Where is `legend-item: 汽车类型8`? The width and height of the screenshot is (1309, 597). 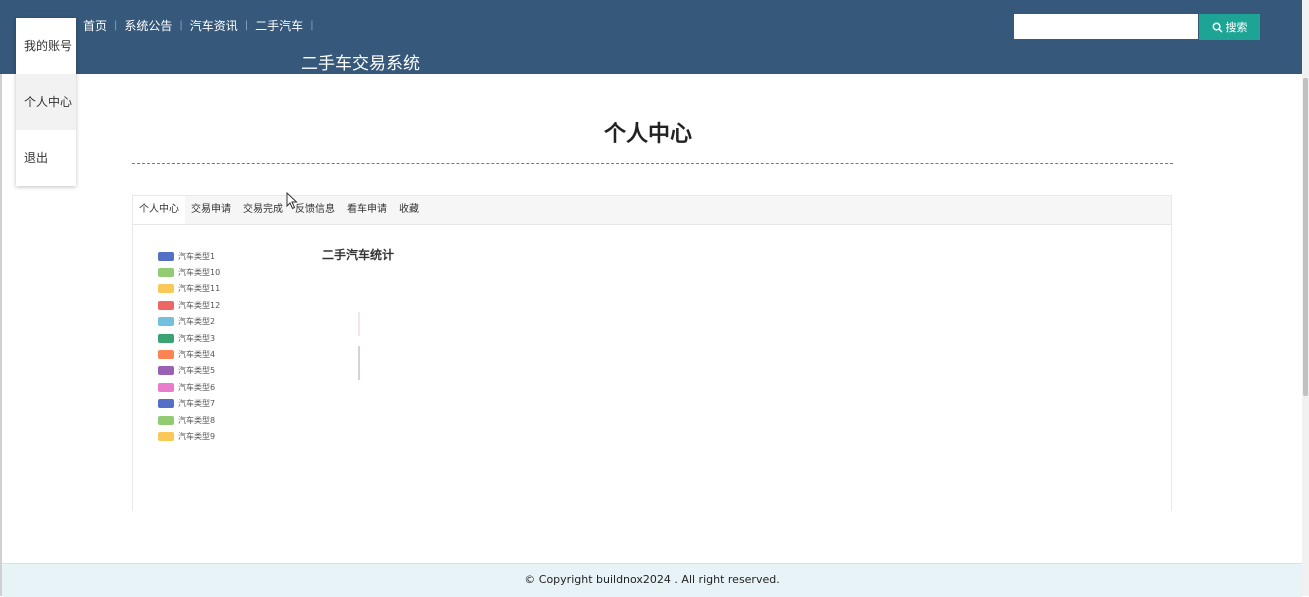
legend-item: 汽车类型8 is located at coordinates (189, 420).